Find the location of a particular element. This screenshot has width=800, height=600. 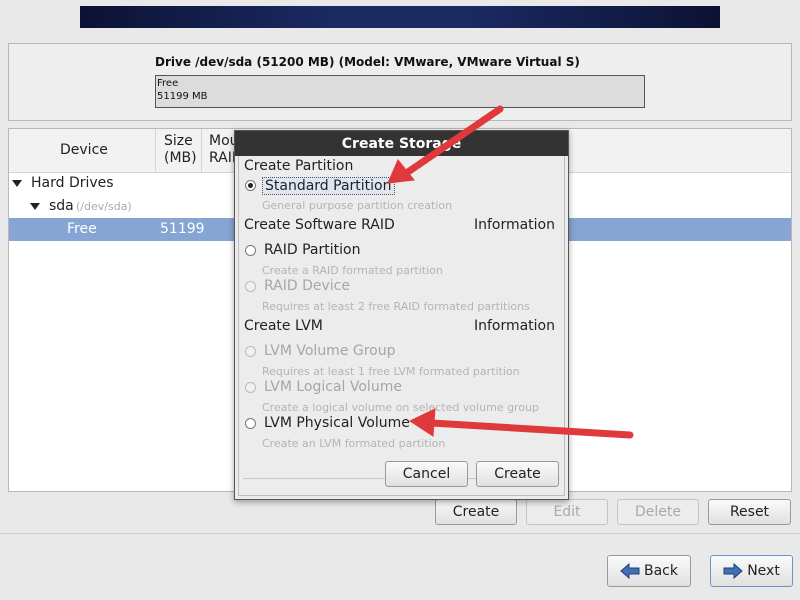

divider is located at coordinates (400, 533).